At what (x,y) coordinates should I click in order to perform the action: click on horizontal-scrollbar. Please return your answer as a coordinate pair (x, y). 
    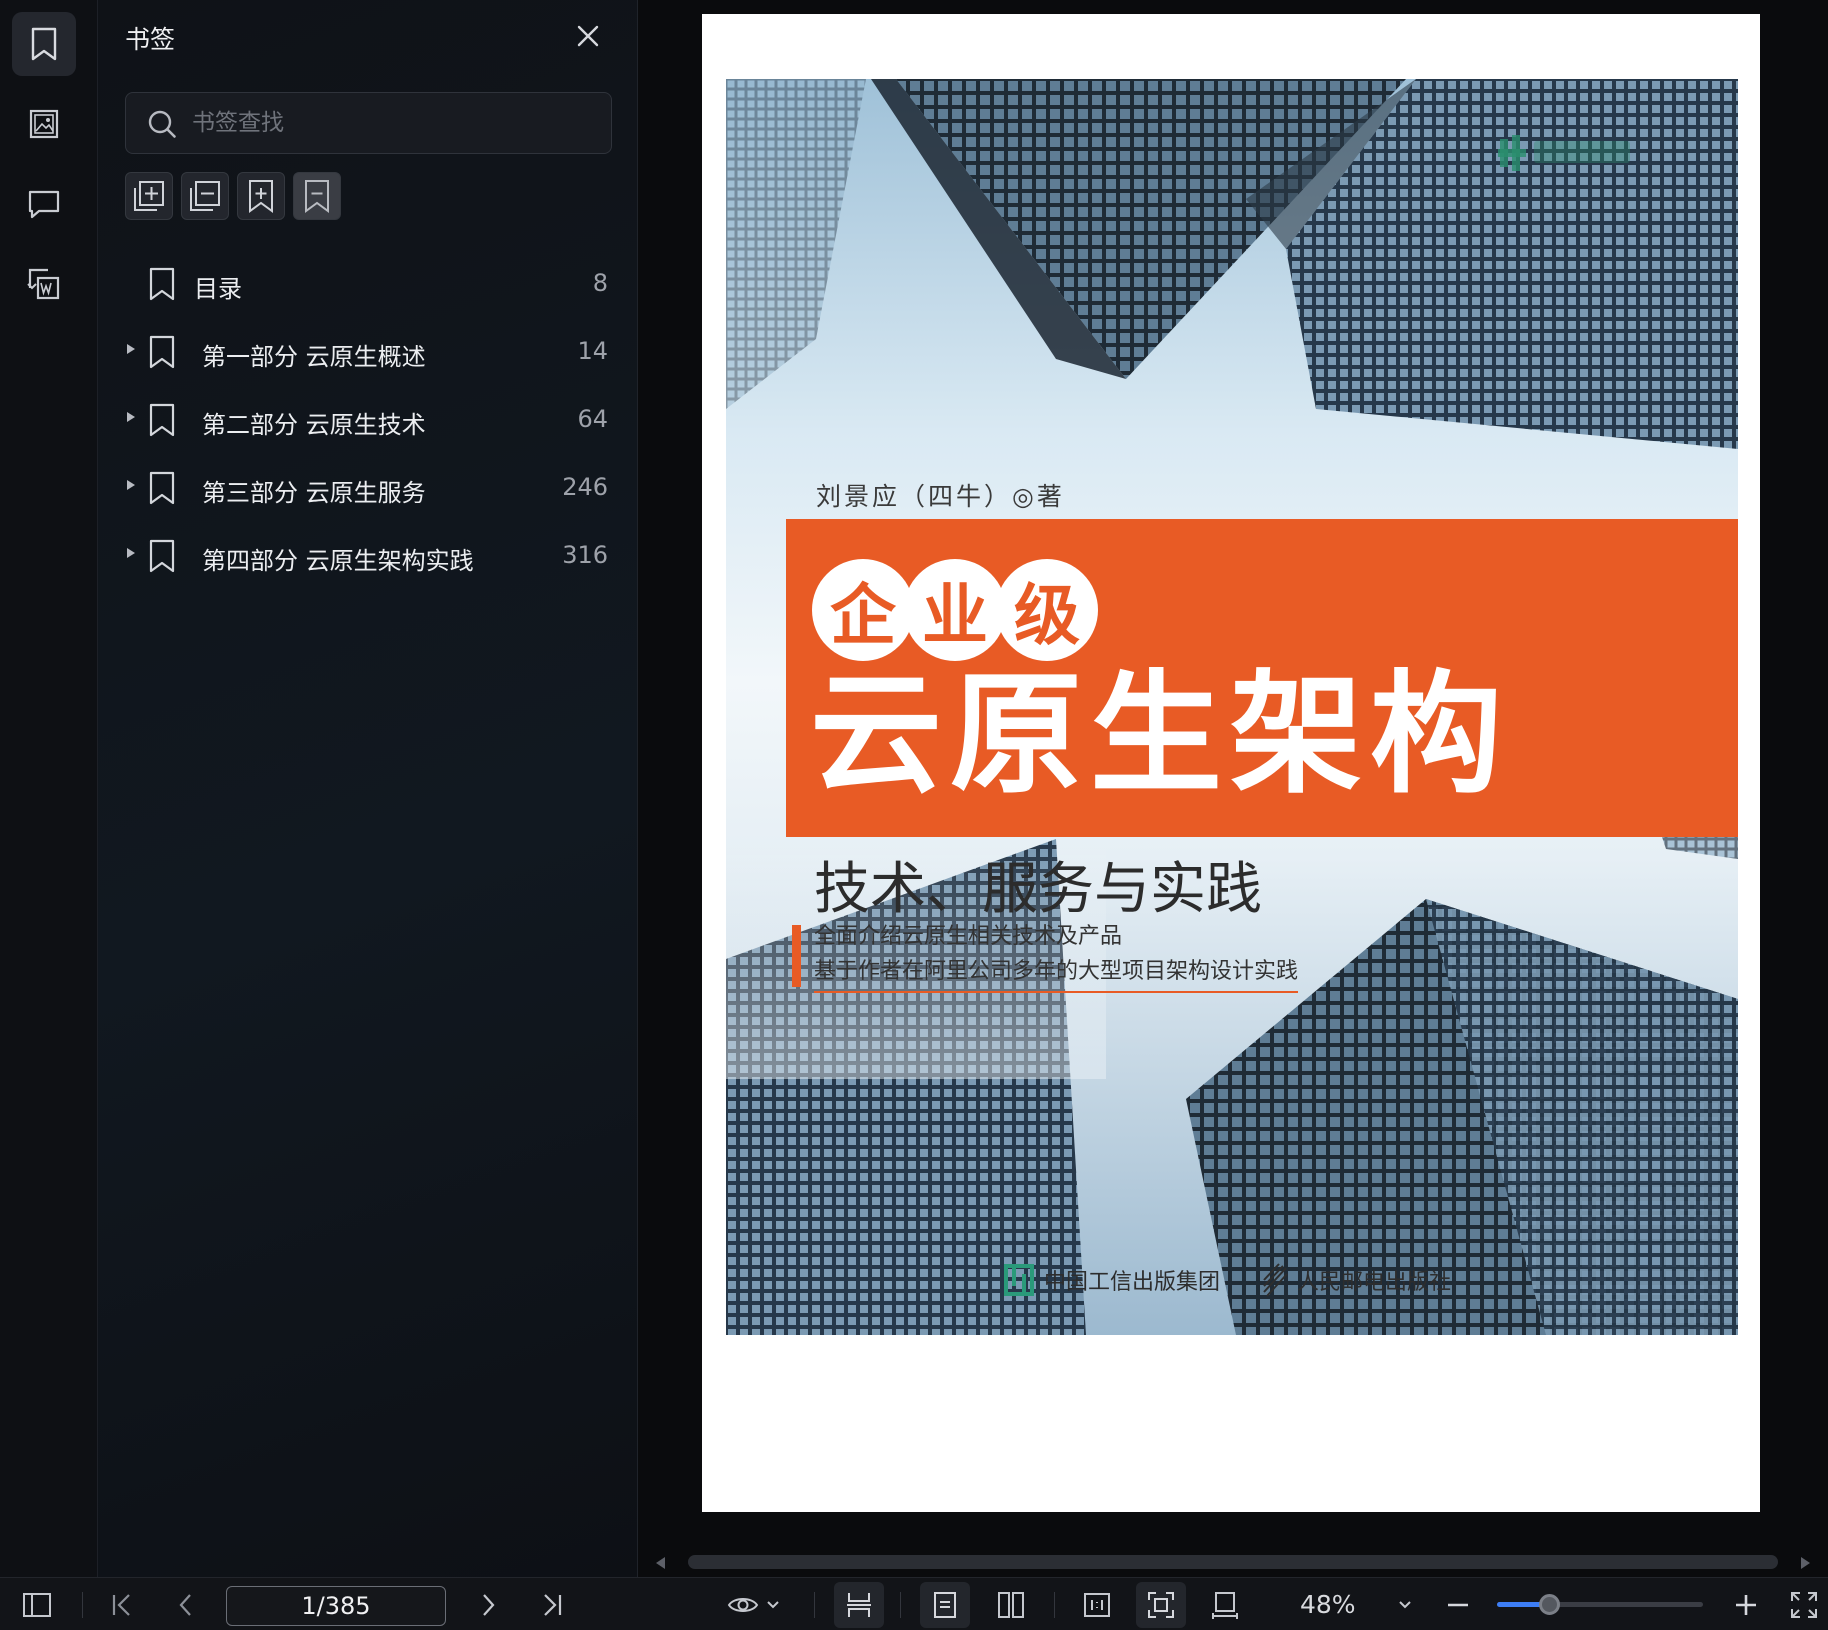
    Looking at the image, I should click on (1233, 1563).